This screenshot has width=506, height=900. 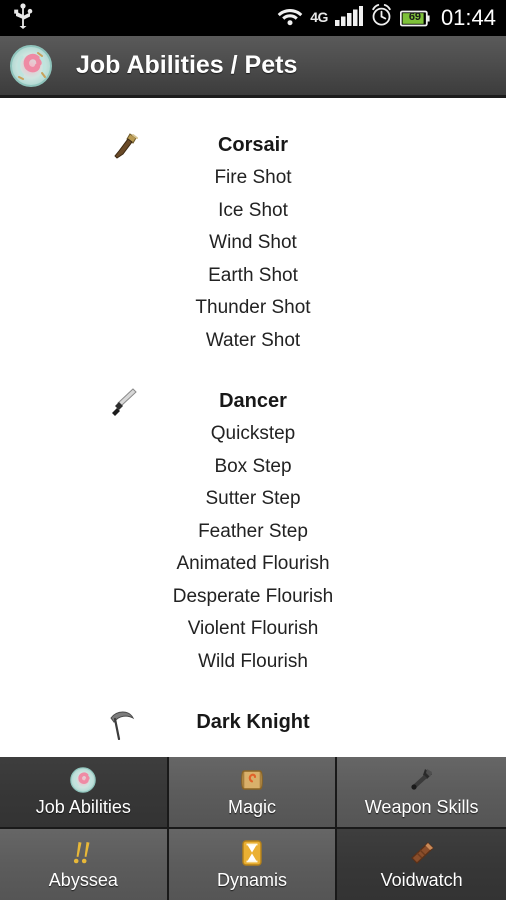 I want to click on list-item: Quickstep, so click(x=253, y=434).